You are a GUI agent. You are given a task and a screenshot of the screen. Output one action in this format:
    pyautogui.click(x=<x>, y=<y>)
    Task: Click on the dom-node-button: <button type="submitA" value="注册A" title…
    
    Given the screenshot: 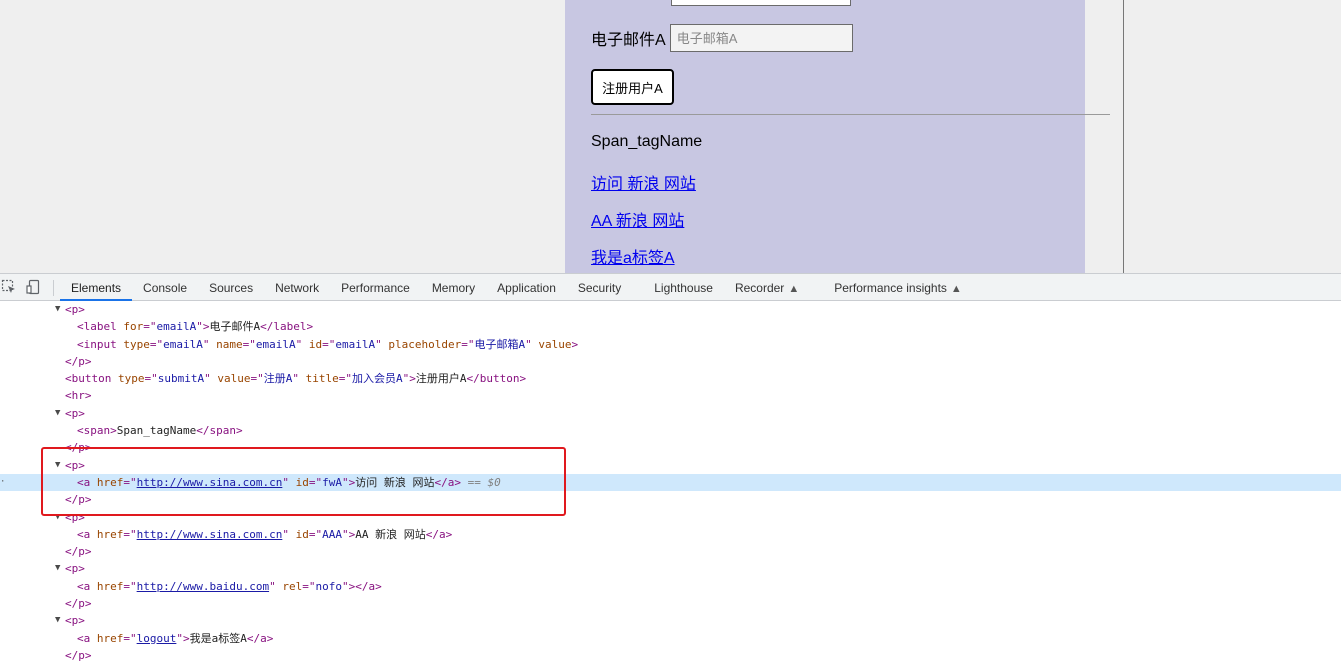 What is the action you would take?
    pyautogui.click(x=670, y=378)
    